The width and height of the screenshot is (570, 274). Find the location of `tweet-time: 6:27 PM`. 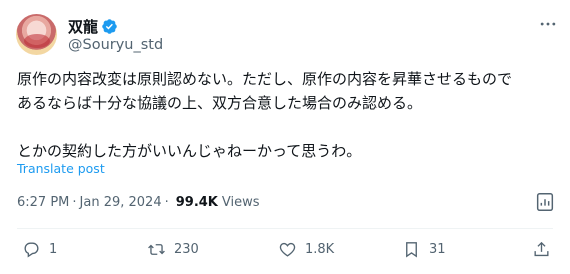

tweet-time: 6:27 PM is located at coordinates (43, 202).